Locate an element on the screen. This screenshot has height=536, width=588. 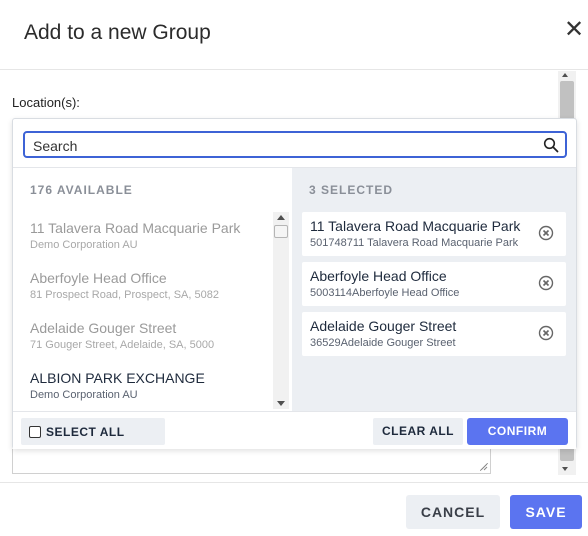
search-box is located at coordinates (295, 144).